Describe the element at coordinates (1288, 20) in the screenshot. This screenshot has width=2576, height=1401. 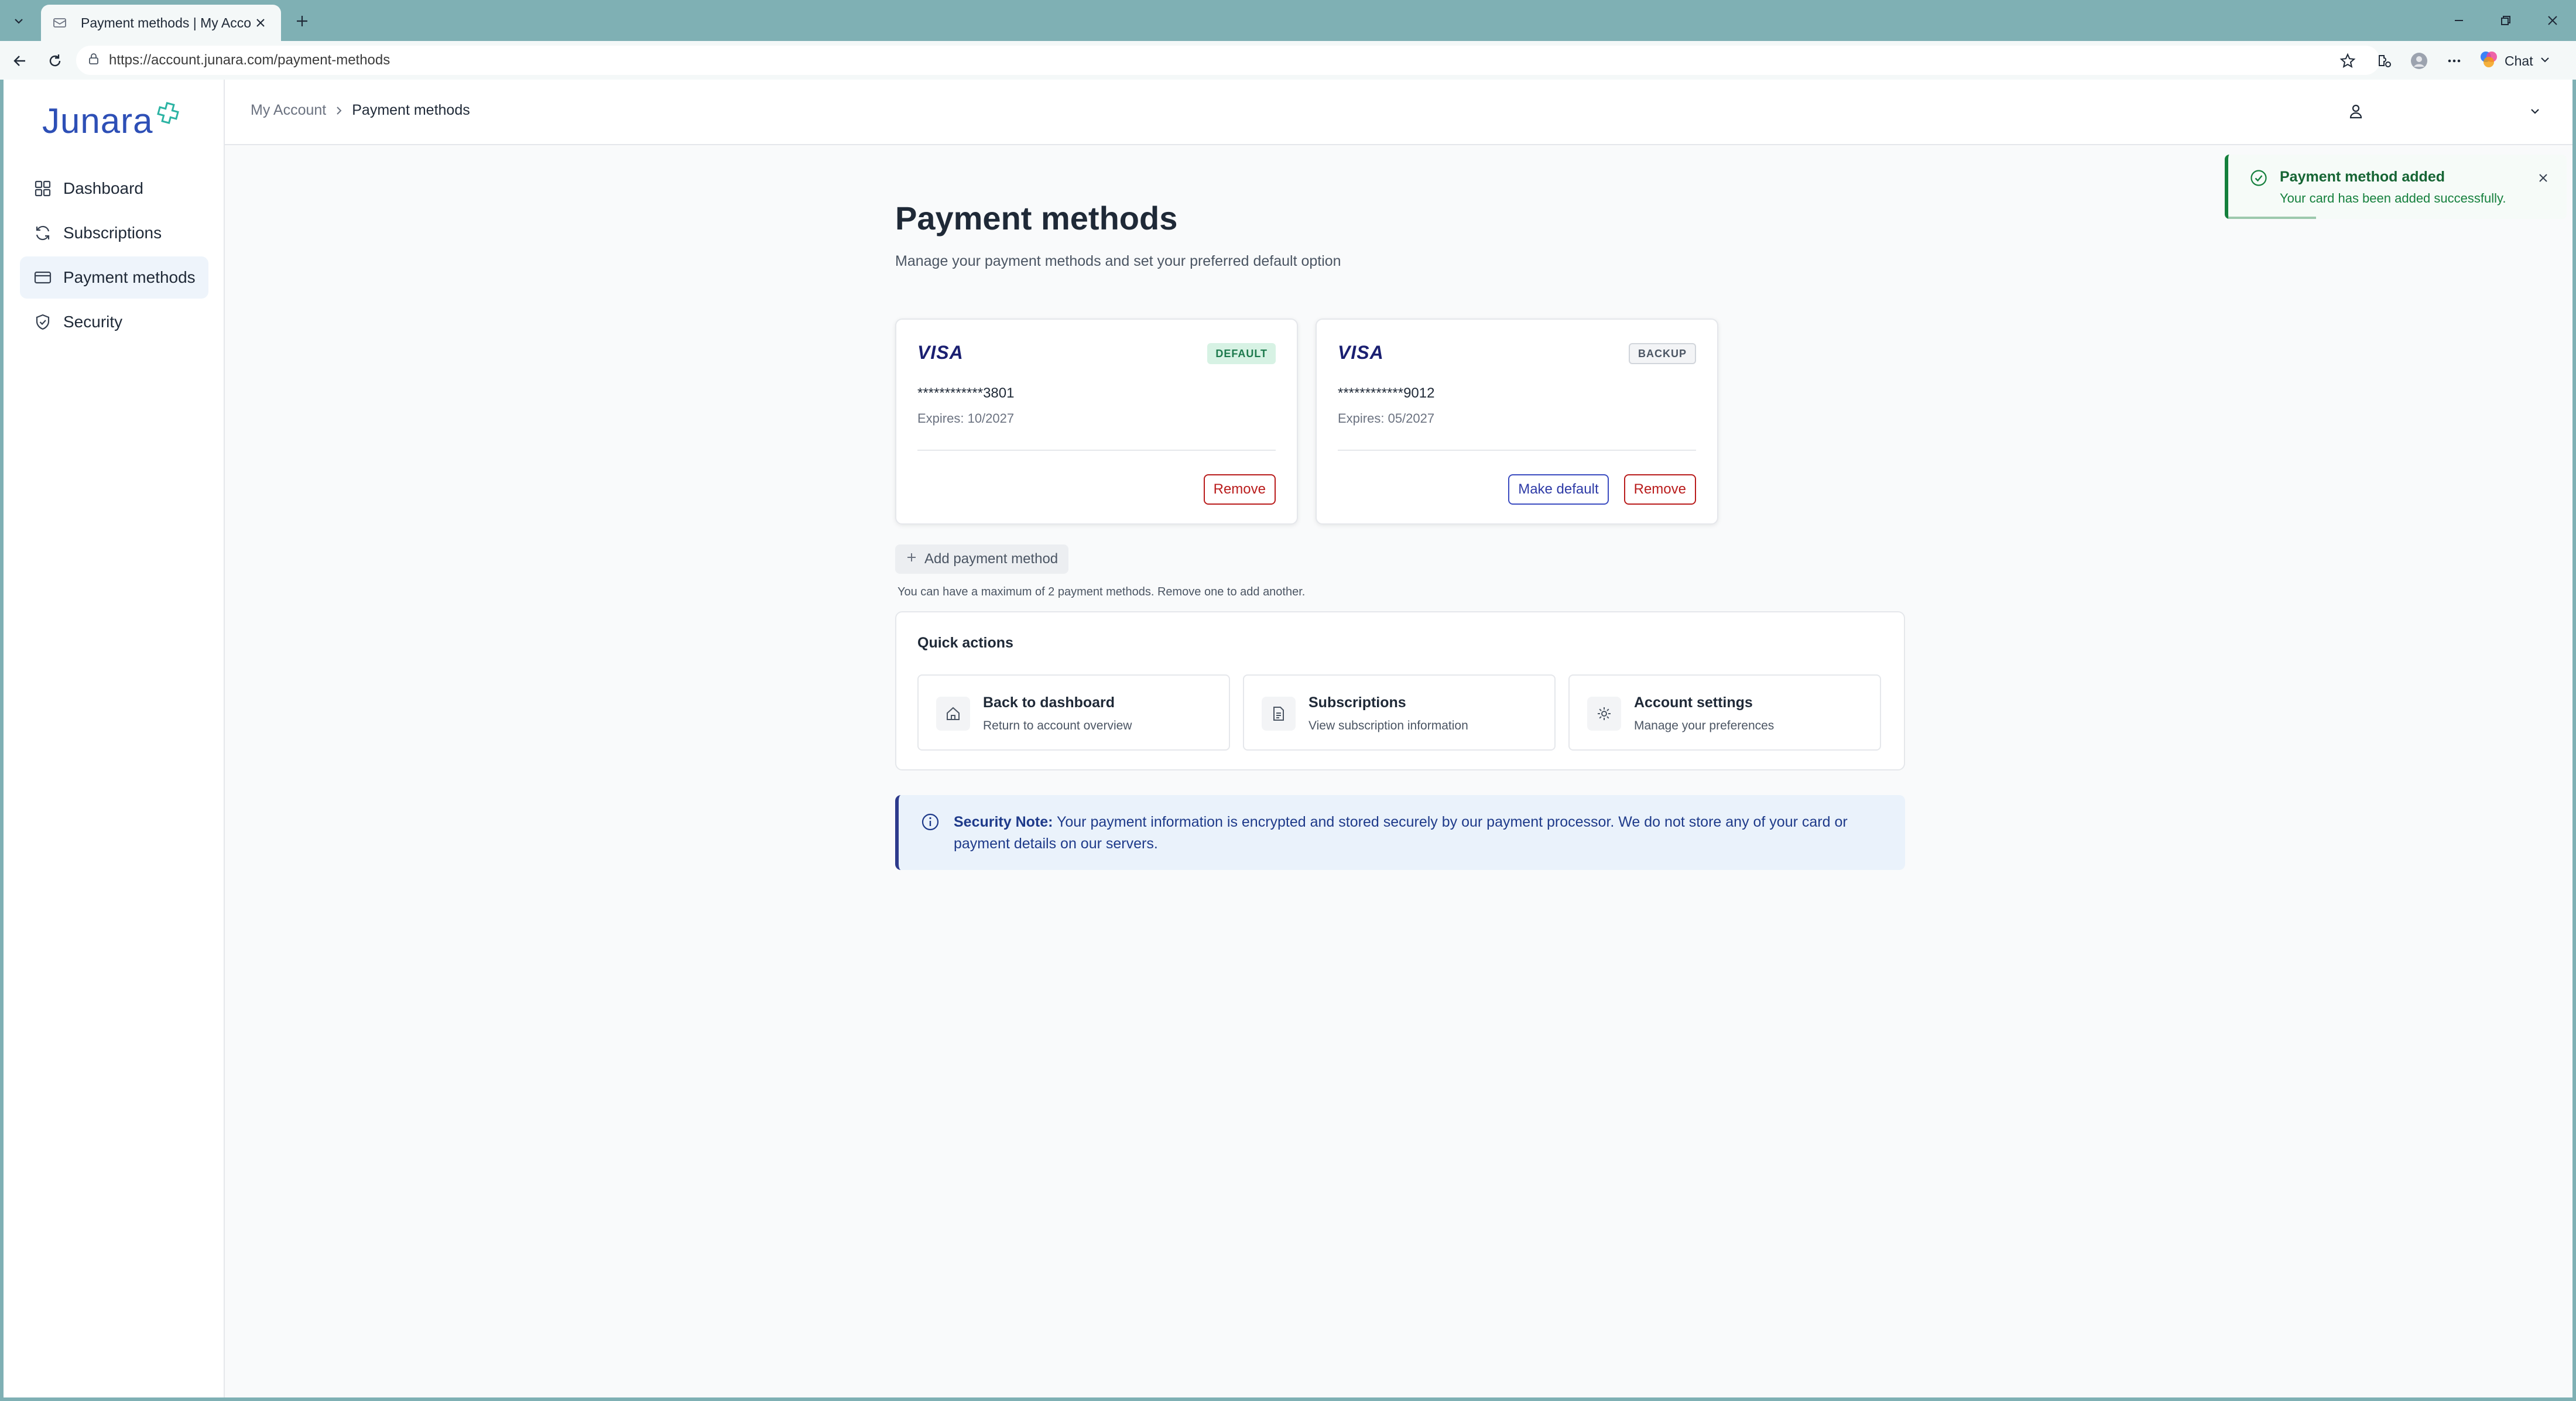
I see `browser-tab-strip: Payment methods | My Account` at that location.